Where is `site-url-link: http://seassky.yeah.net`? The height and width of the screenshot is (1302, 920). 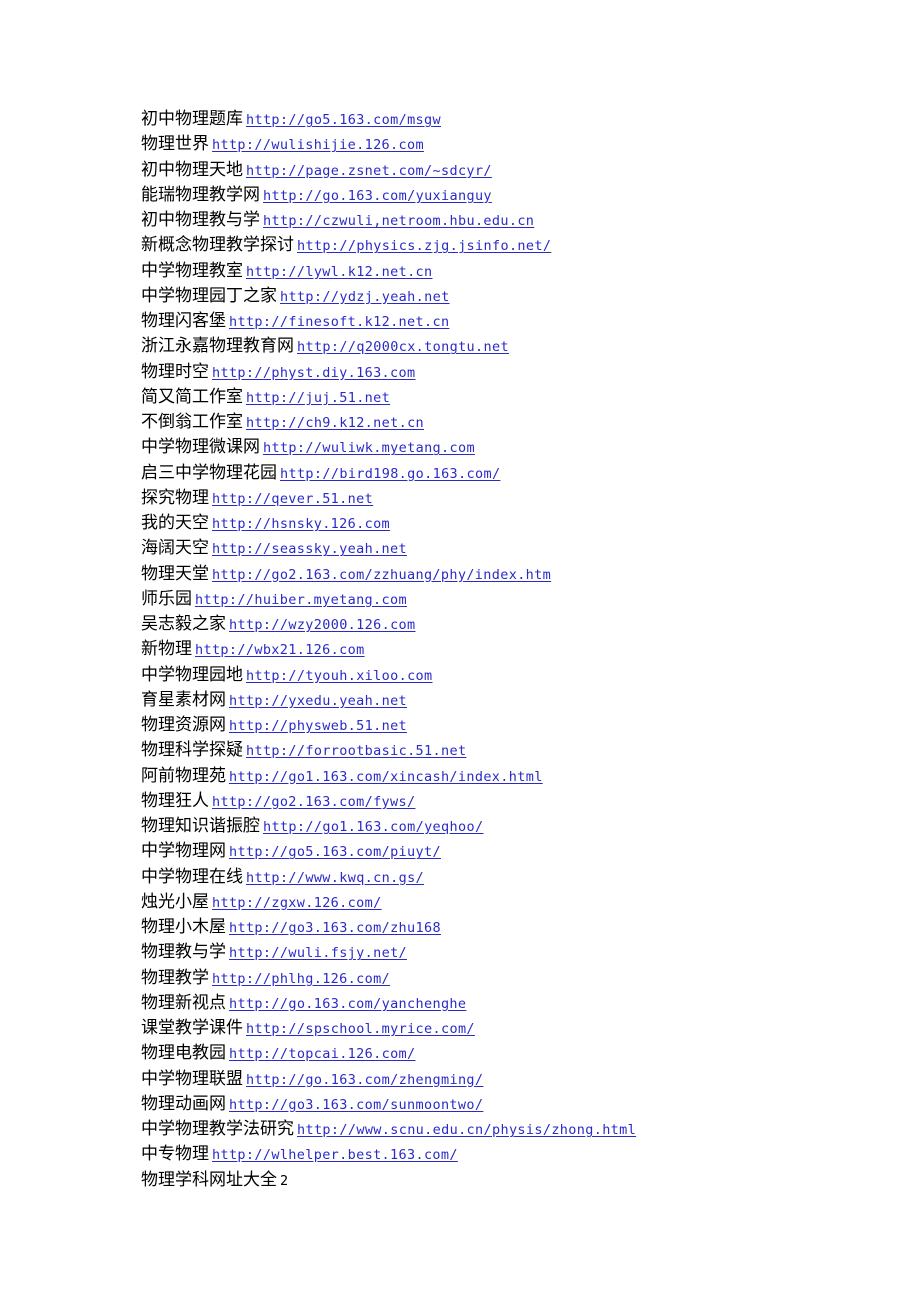 site-url-link: http://seassky.yeah.net is located at coordinates (309, 549).